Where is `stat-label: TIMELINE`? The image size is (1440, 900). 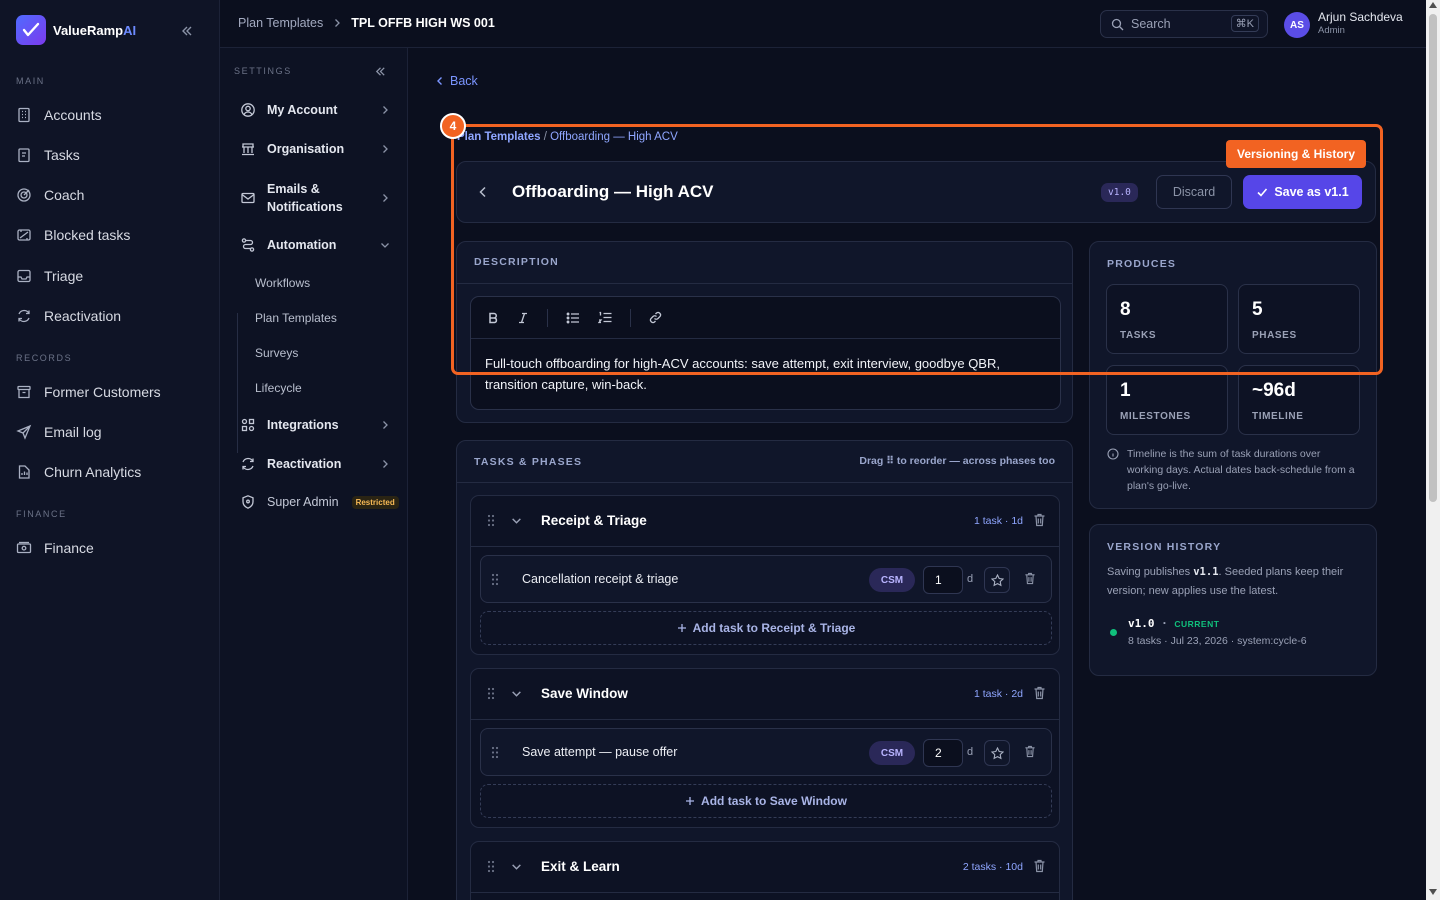
stat-label: TIMELINE is located at coordinates (1278, 416).